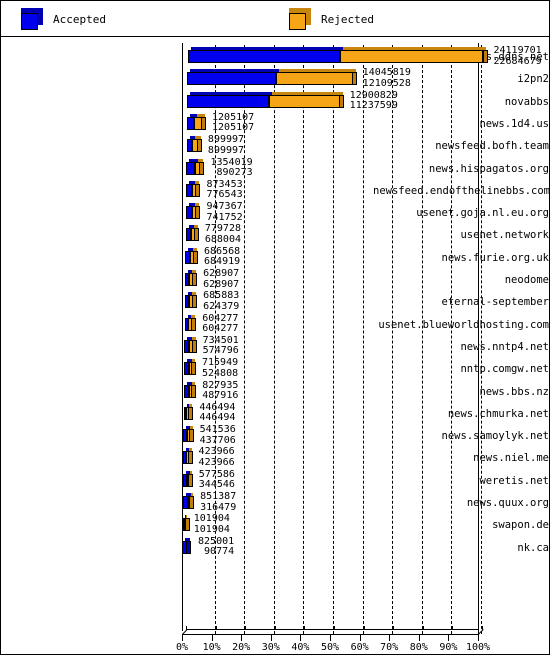  I want to click on bar-value-labels: 446494 446494, so click(217, 413).